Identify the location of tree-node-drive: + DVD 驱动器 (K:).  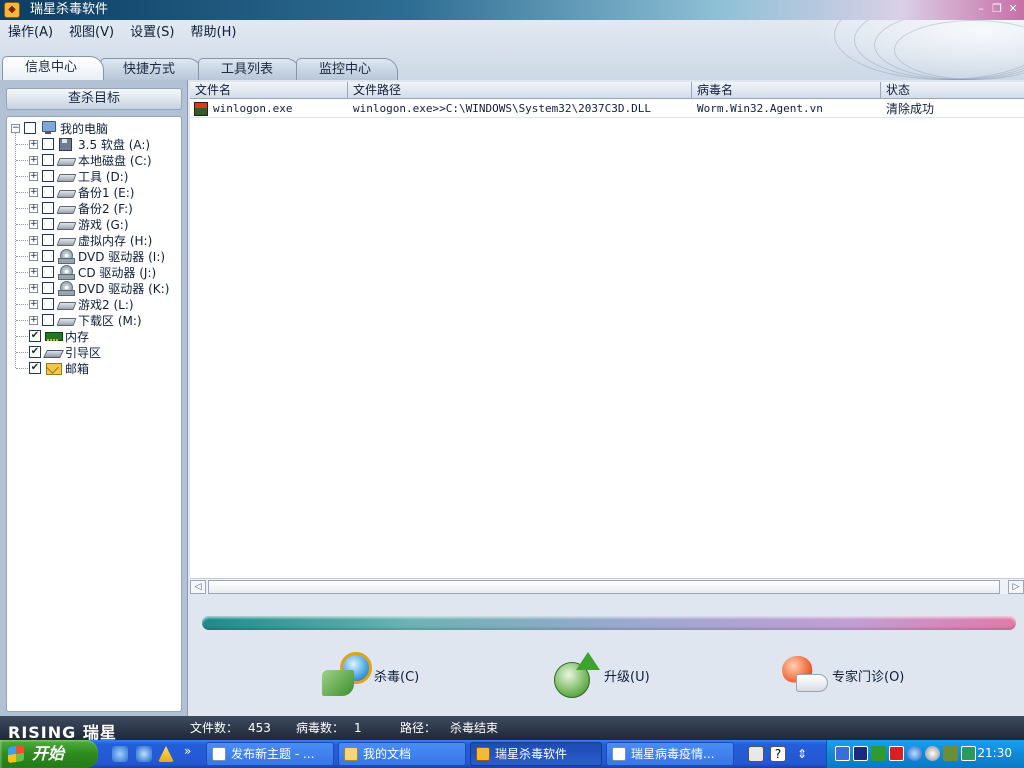
(99, 288).